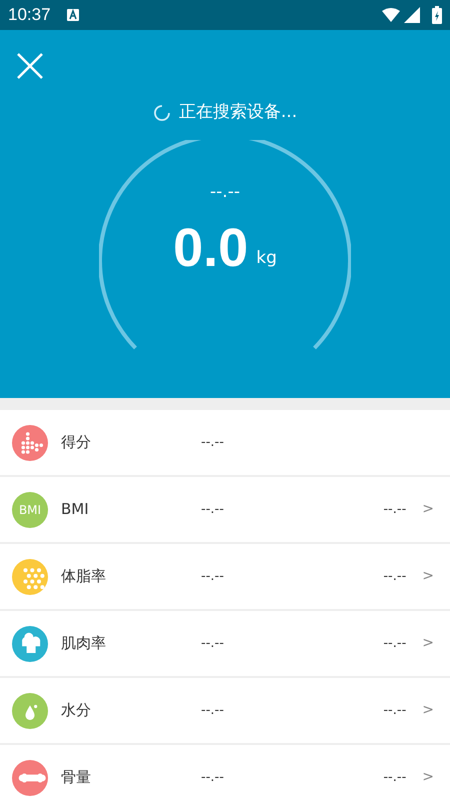  Describe the element at coordinates (161, 113) in the screenshot. I see `spinner-icon` at that location.